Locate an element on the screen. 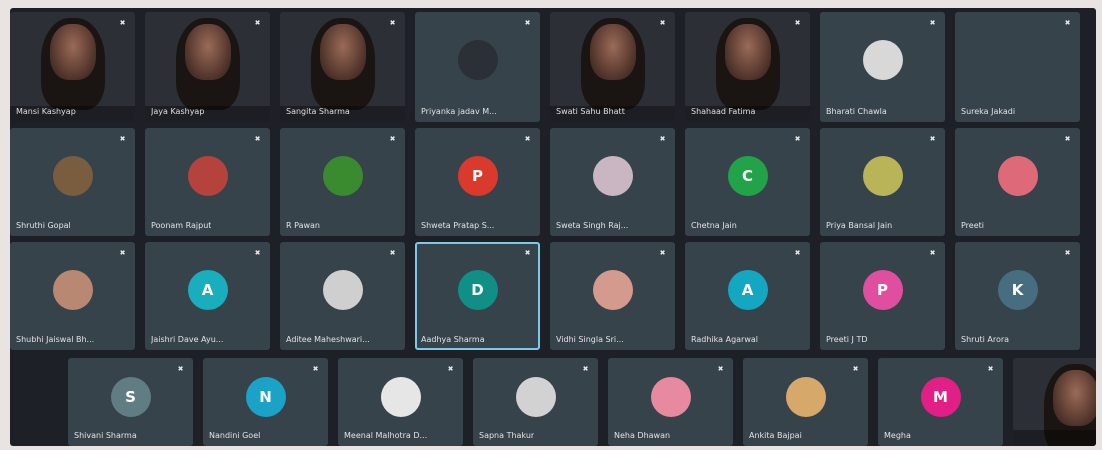 Image resolution: width=1102 pixels, height=450 pixels. participant-tile: ✖ Sureka Jakadi is located at coordinates (1017, 67).